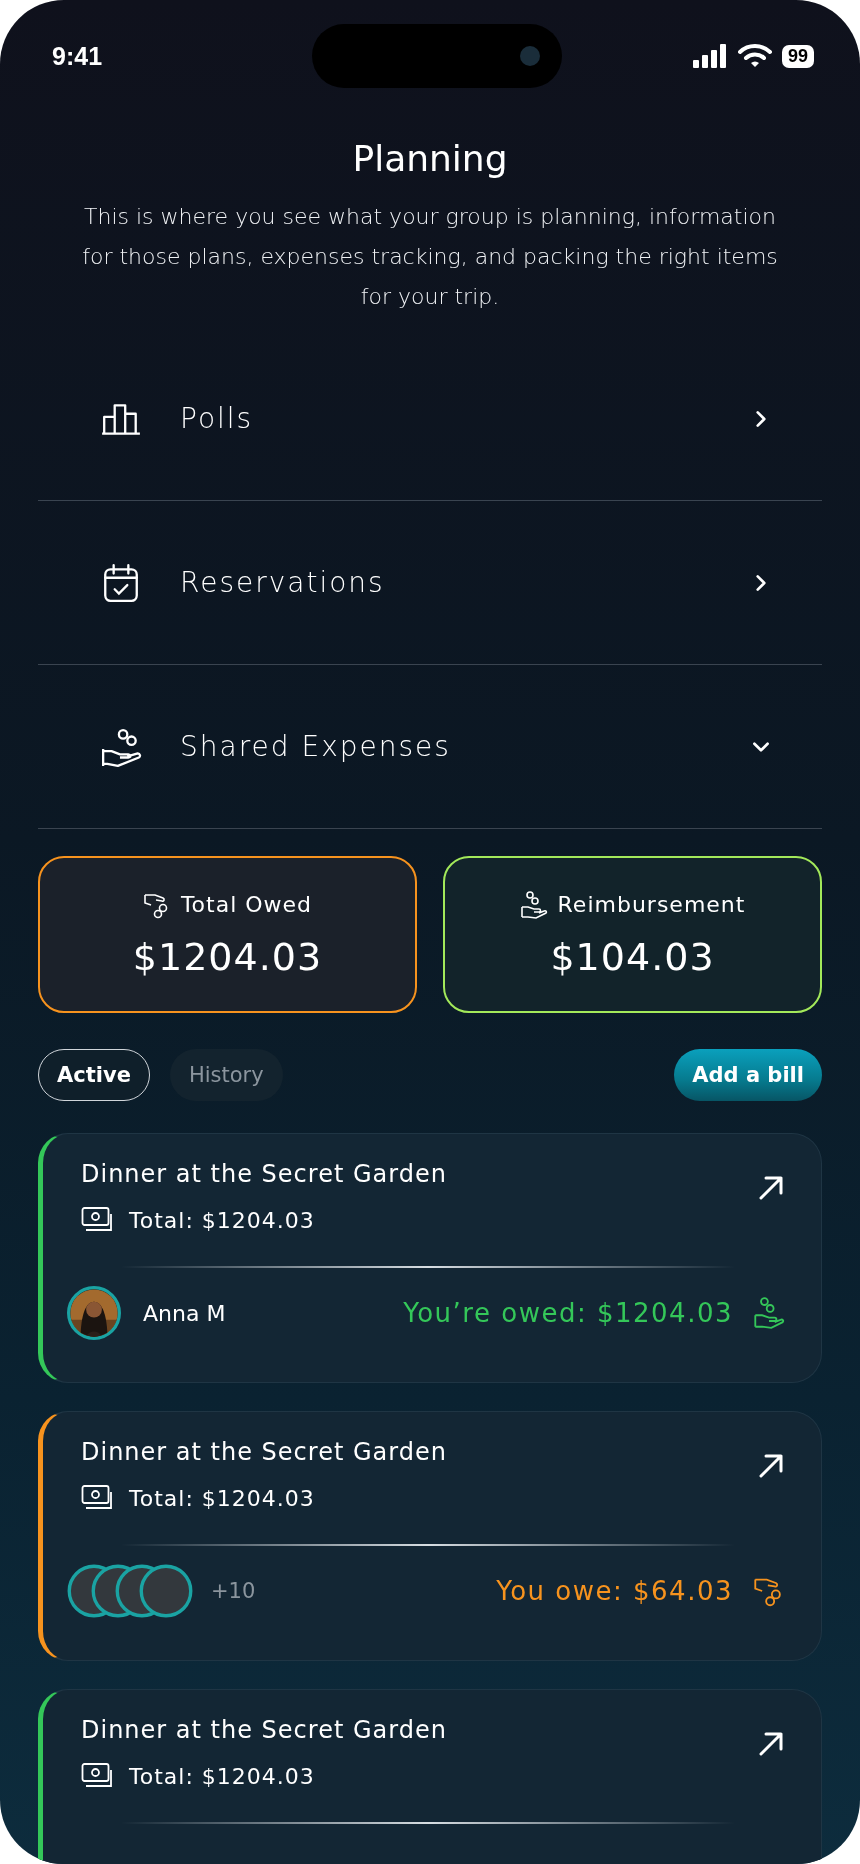 The image size is (860, 1864). What do you see at coordinates (797, 56) in the screenshot?
I see `battery-icon: 99` at bounding box center [797, 56].